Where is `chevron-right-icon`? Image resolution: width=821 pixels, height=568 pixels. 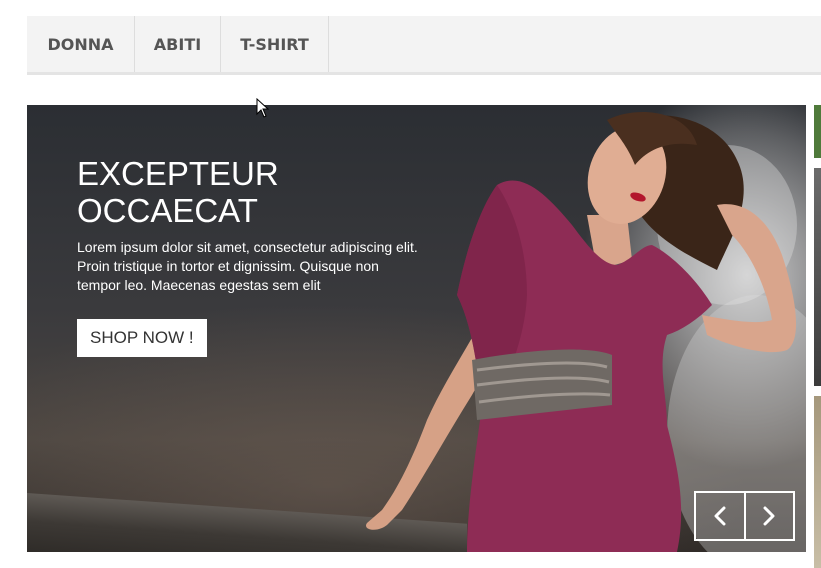
chevron-right-icon is located at coordinates (769, 516).